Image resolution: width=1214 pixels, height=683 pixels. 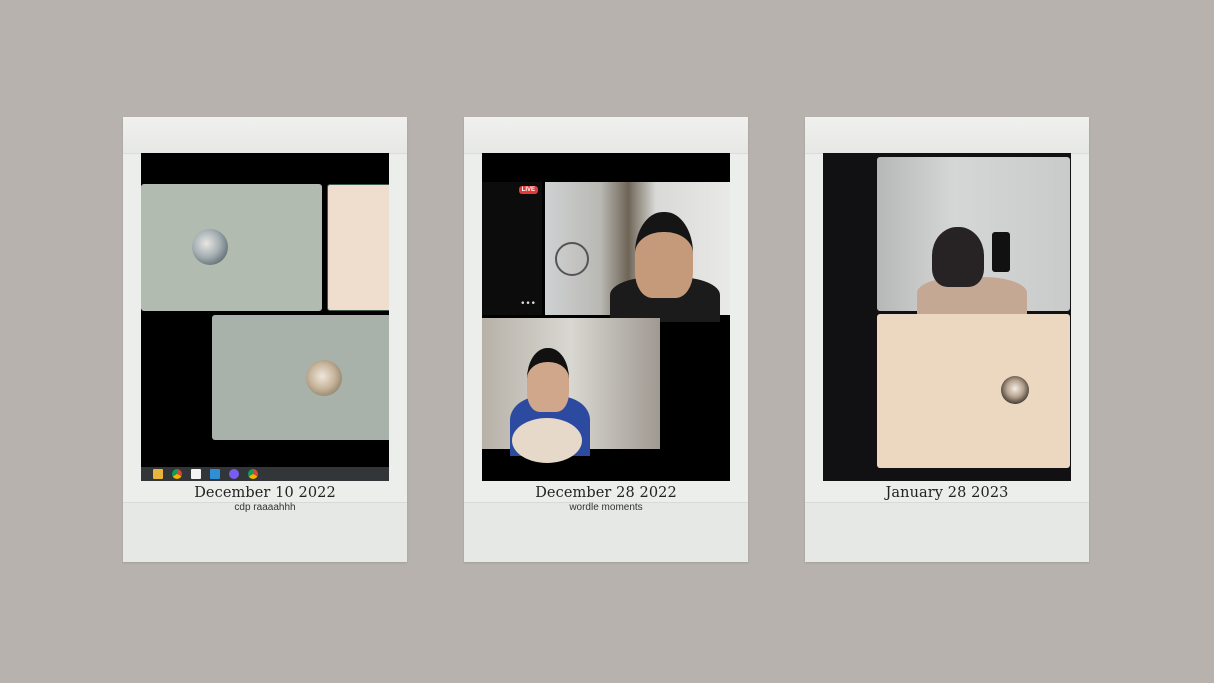 What do you see at coordinates (547, 440) in the screenshot?
I see `plush-toy` at bounding box center [547, 440].